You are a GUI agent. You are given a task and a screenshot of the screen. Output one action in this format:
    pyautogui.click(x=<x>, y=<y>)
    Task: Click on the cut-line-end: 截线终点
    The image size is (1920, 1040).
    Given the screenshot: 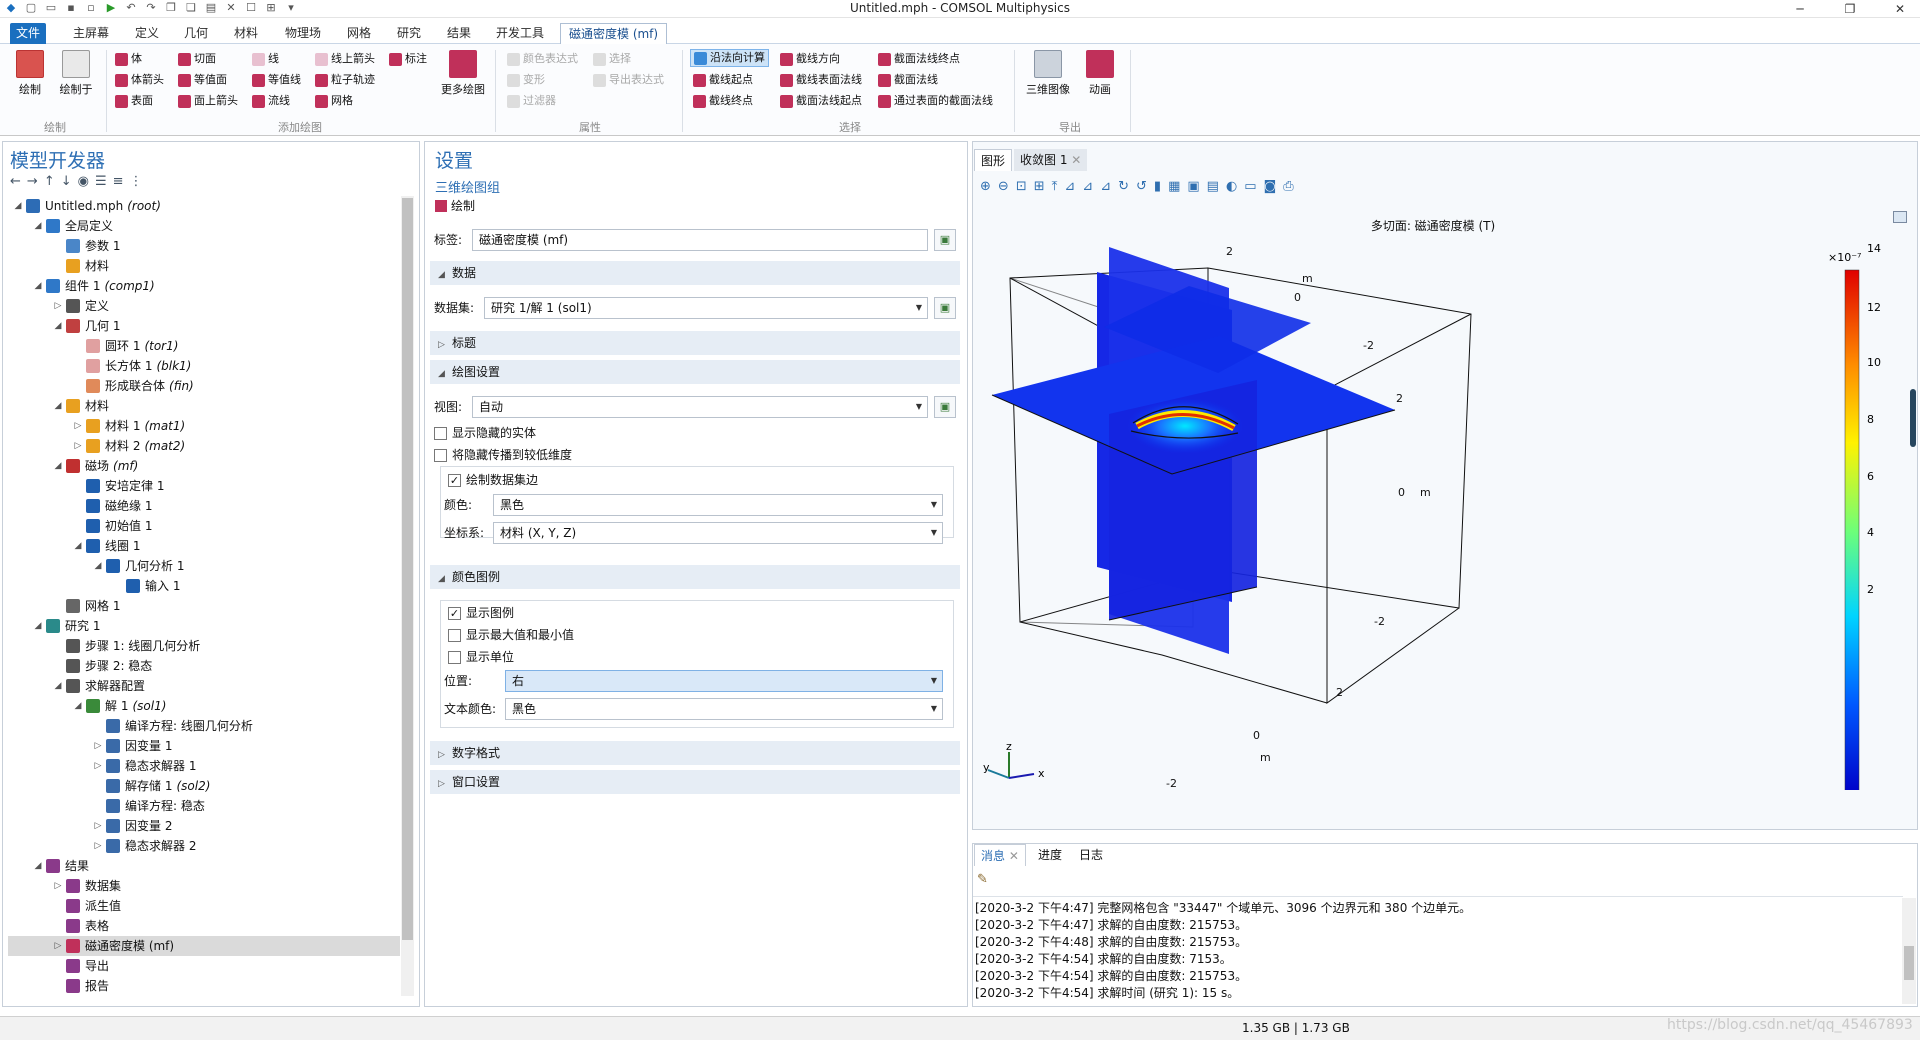 What is the action you would take?
    pyautogui.click(x=723, y=101)
    